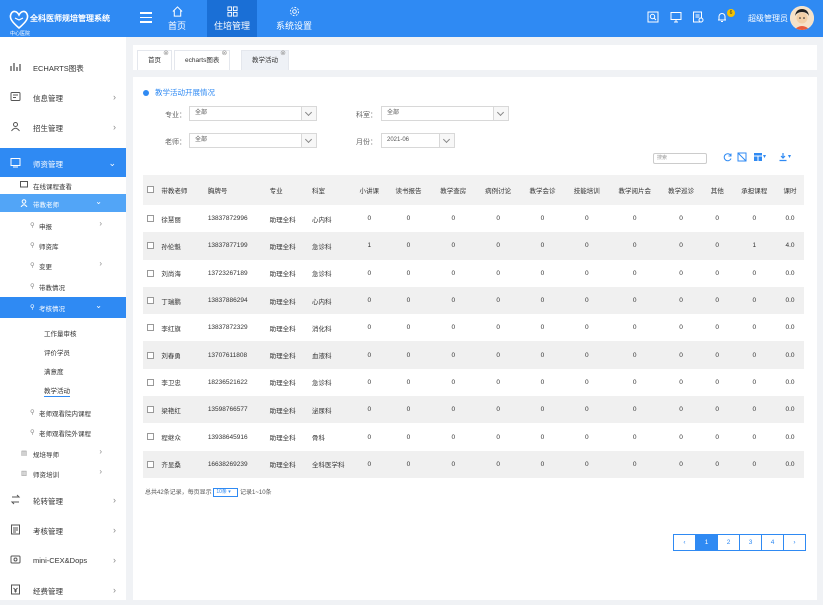 This screenshot has width=823, height=605. I want to click on export-button, so click(783, 158).